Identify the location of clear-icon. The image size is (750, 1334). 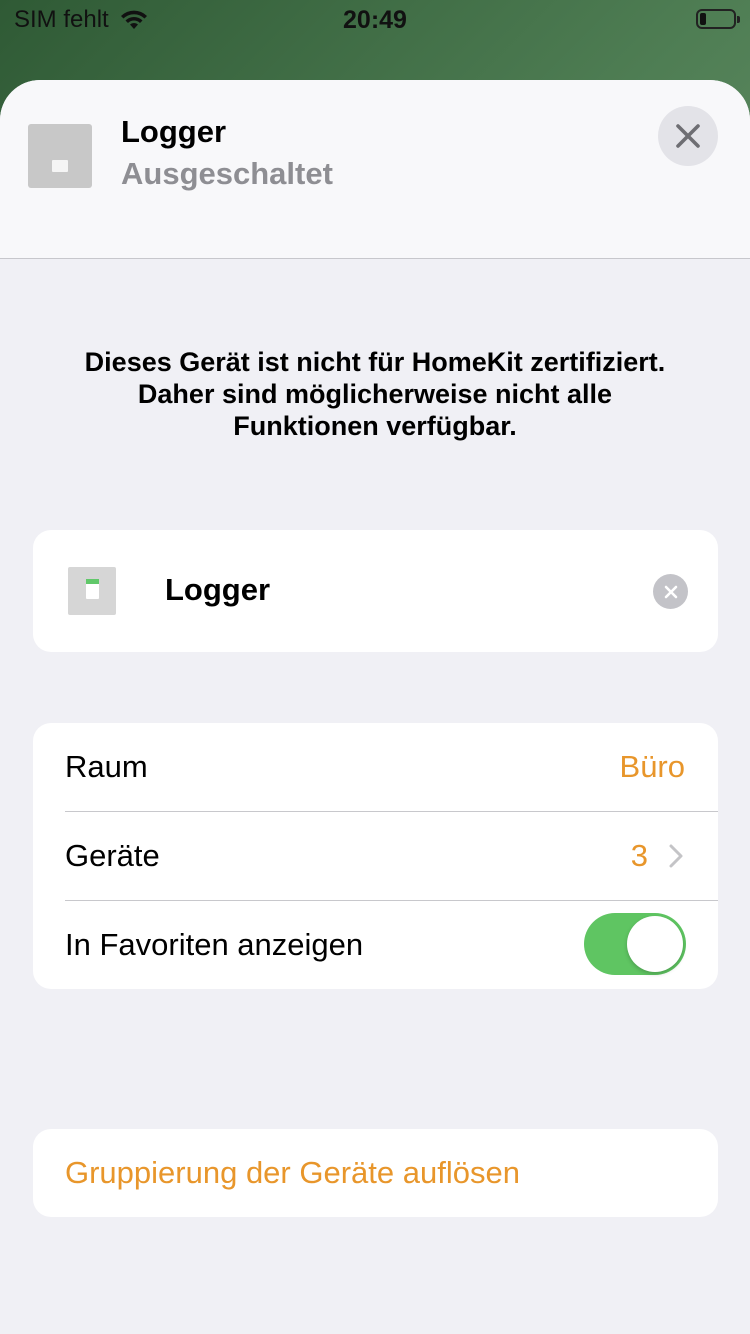
(670, 591).